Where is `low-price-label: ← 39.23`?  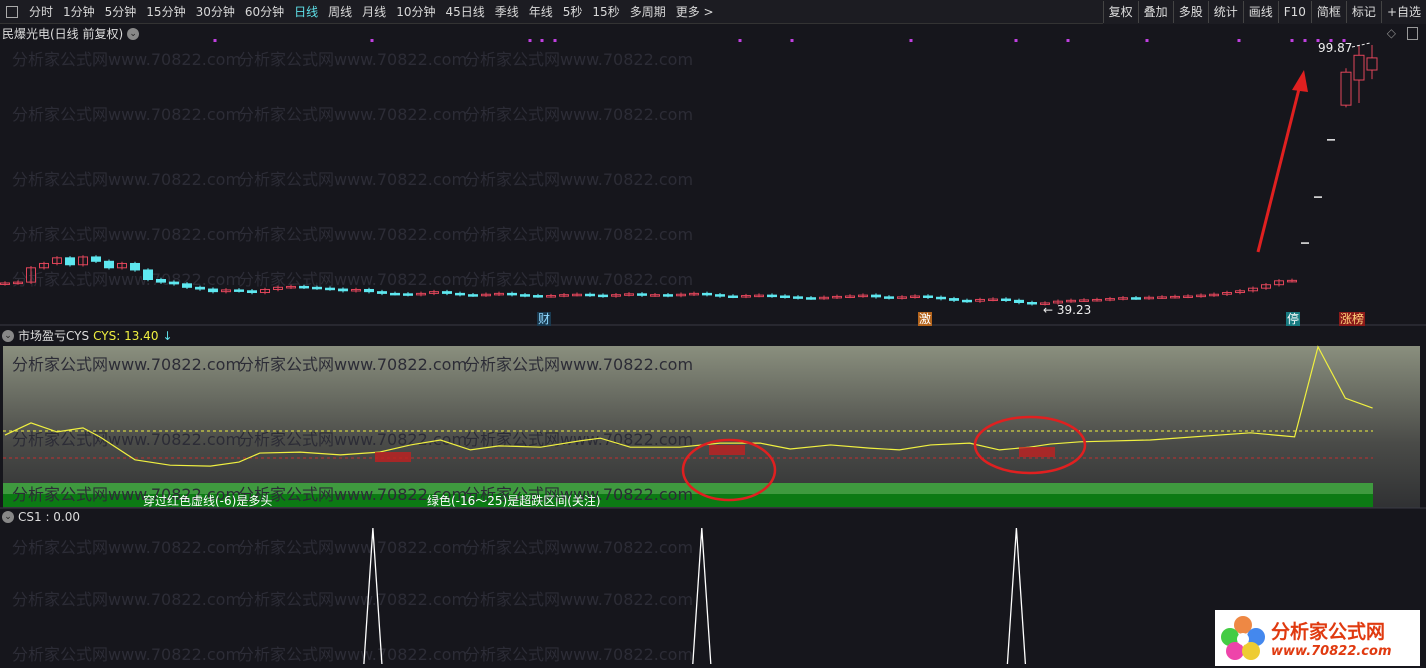
low-price-label: ← 39.23 is located at coordinates (1067, 310).